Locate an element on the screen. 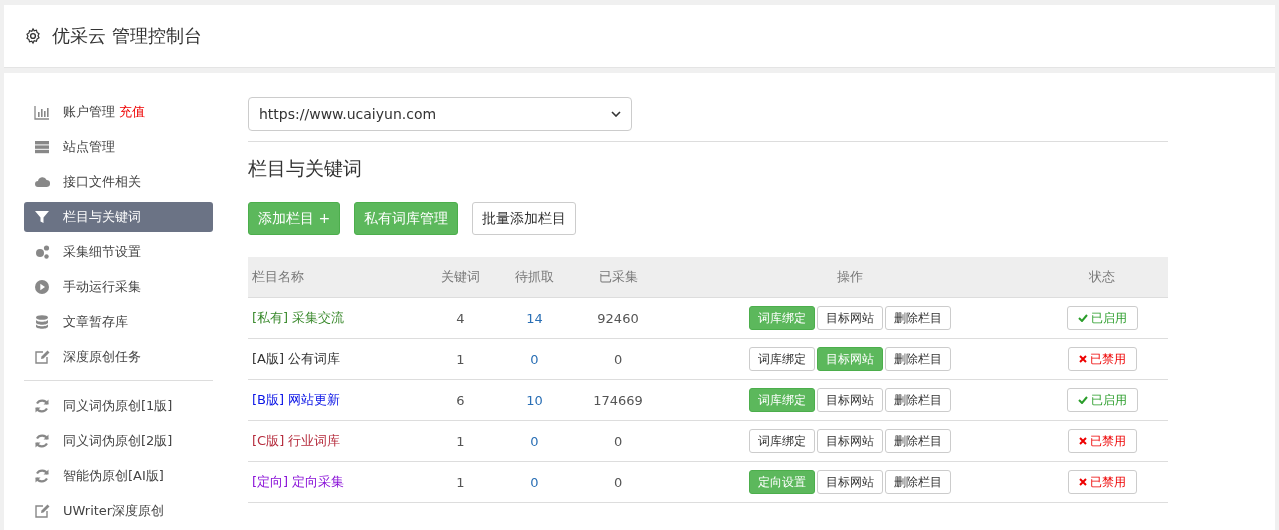  table-cell: [定向] 定向采集 is located at coordinates (298, 481).